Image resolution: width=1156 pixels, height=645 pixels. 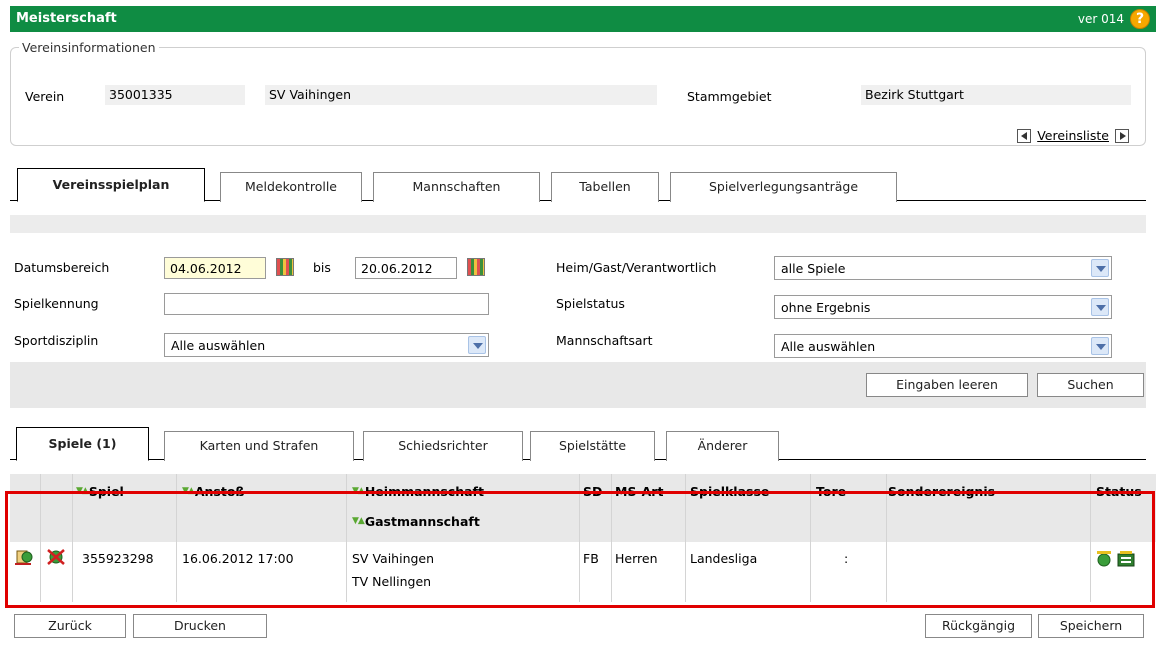 I want to click on datumsbereich-label: Datumsbereich, so click(x=62, y=267).